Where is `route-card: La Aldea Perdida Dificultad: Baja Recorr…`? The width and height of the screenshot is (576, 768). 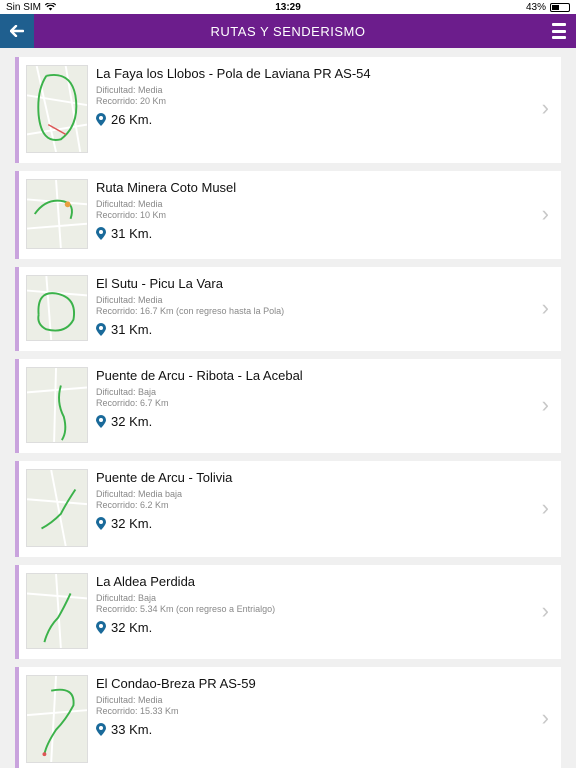
route-card: La Aldea Perdida Dificultad: Baja Recorr… is located at coordinates (288, 612).